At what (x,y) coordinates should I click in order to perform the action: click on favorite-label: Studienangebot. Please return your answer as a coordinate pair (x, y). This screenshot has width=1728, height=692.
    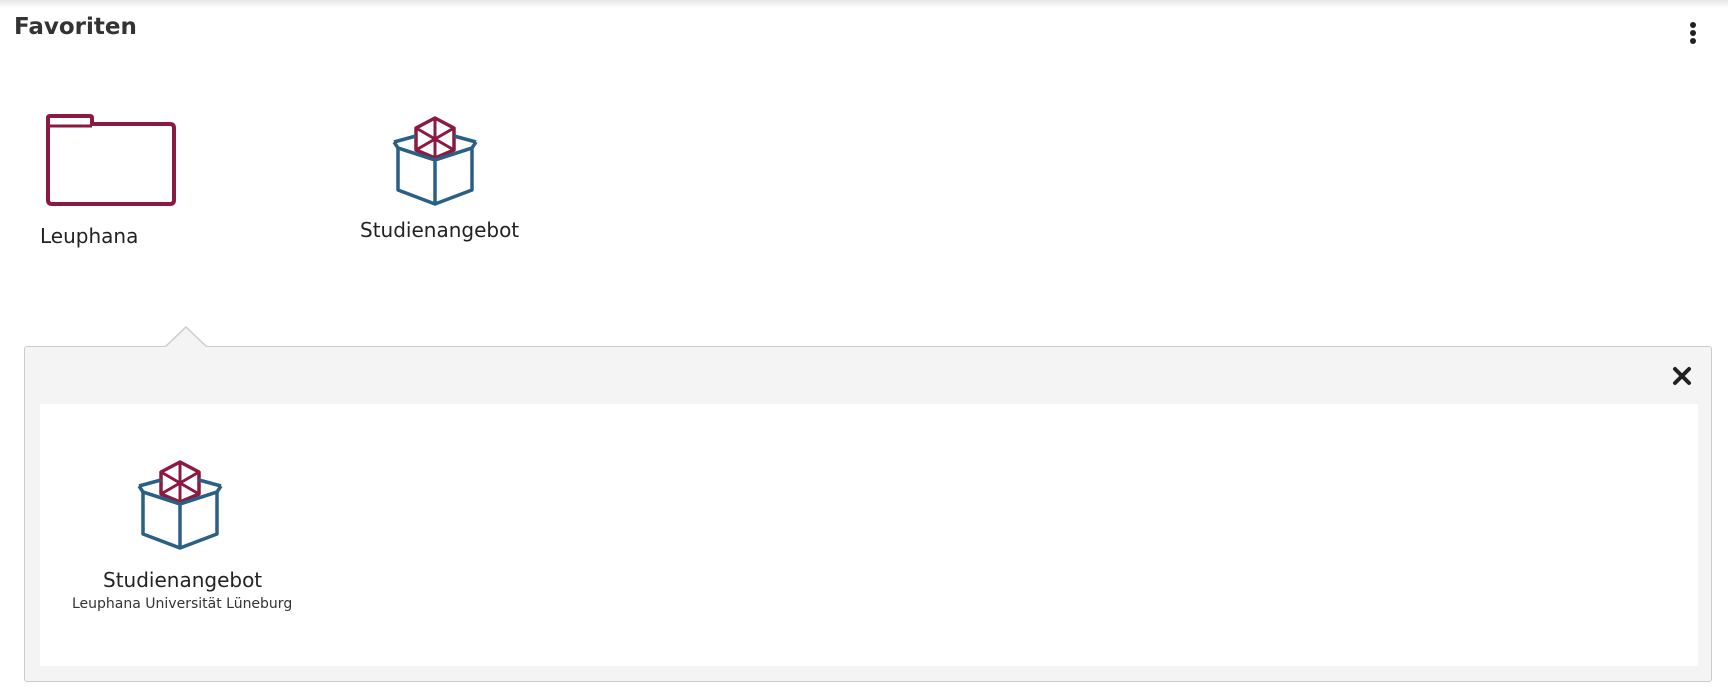
    Looking at the image, I should click on (440, 230).